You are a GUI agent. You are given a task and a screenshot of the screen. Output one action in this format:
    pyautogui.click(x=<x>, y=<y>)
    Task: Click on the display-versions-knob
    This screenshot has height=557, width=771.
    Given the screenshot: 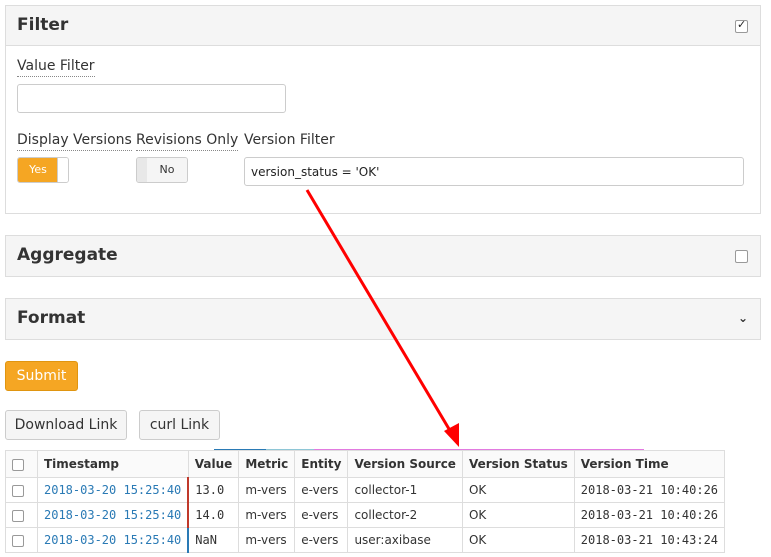 What is the action you would take?
    pyautogui.click(x=62, y=170)
    